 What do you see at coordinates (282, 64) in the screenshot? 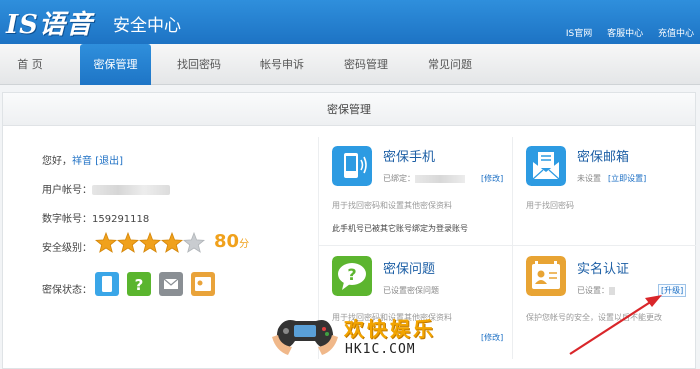
I see `tab-account-appeal: 帐号申诉` at bounding box center [282, 64].